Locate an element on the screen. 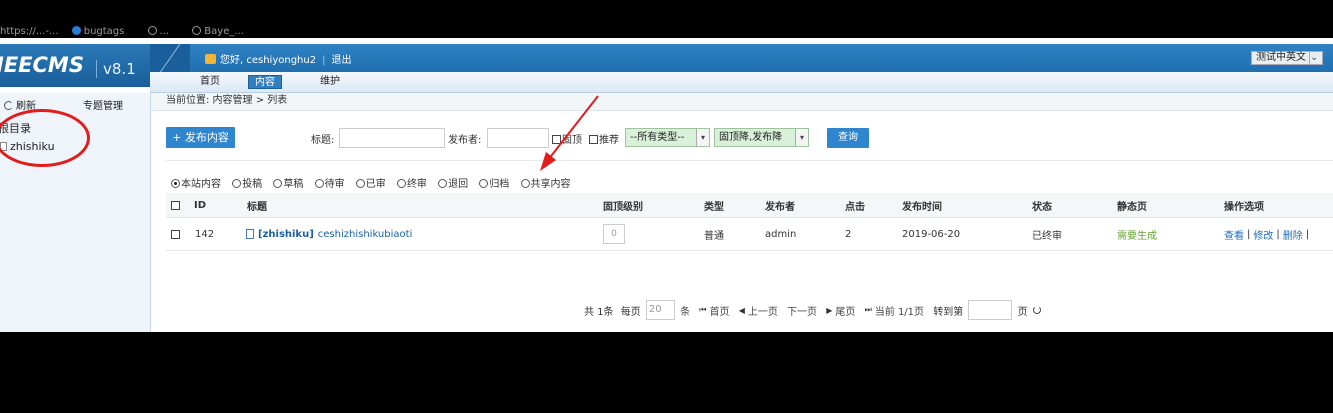 Image resolution: width=1333 pixels, height=413 pixels. goto-page-input is located at coordinates (990, 310).